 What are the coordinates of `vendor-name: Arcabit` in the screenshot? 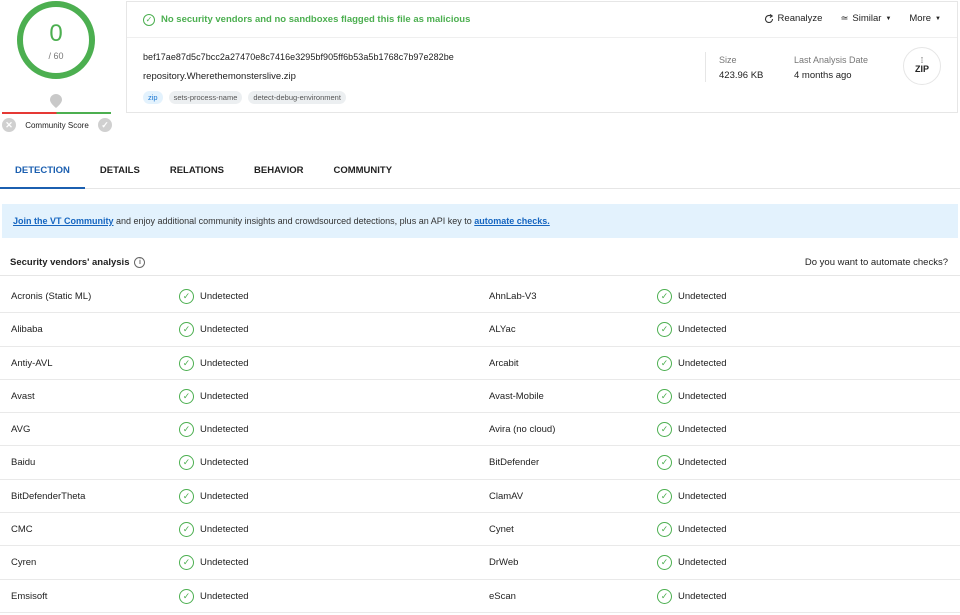 It's located at (504, 363).